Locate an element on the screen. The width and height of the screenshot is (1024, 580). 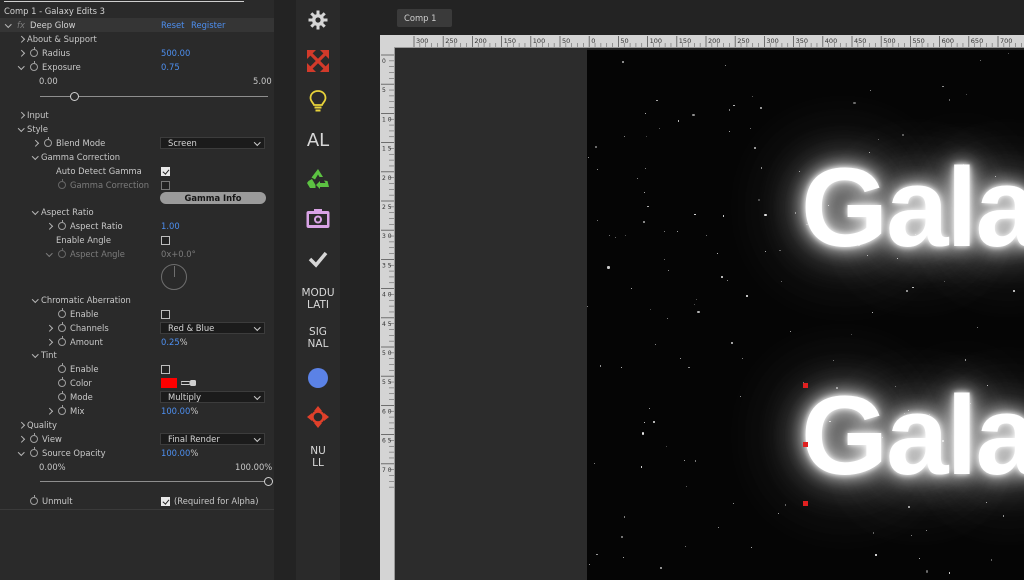
tint-enable-checkbox is located at coordinates (165, 369).